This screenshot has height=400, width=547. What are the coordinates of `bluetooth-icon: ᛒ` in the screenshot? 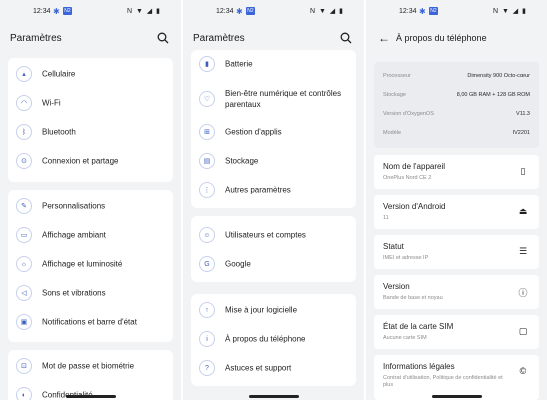 It's located at (24, 132).